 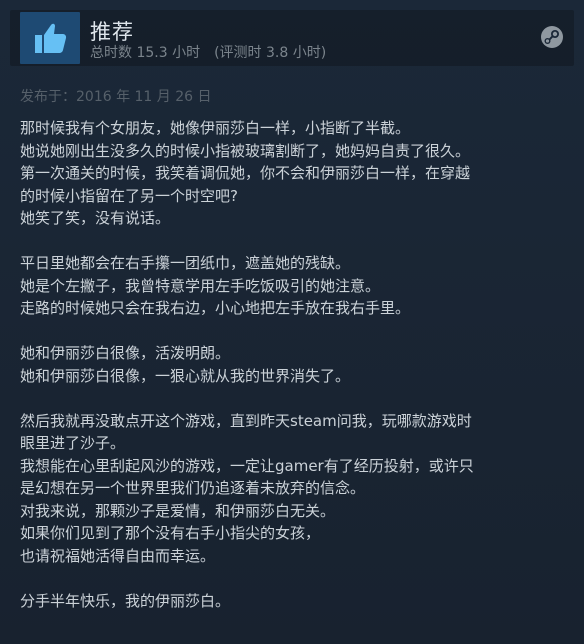 What do you see at coordinates (246, 420) in the screenshot?
I see `review-line: 然后我就再没敢点开这个游戏，直到昨天steam问我，玩哪款游戏时` at bounding box center [246, 420].